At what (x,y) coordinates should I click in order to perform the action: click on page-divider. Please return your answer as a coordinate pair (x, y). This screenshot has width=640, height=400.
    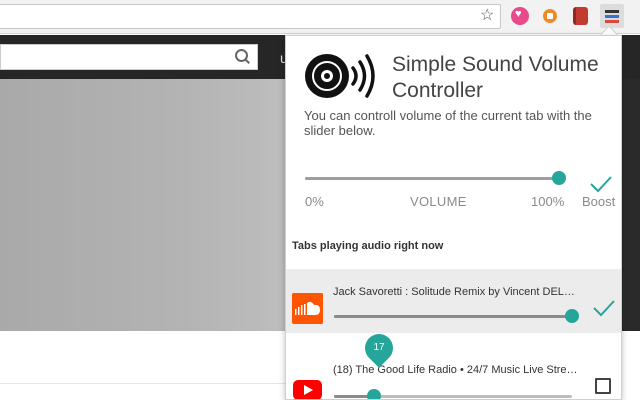
    Looking at the image, I should click on (143, 383).